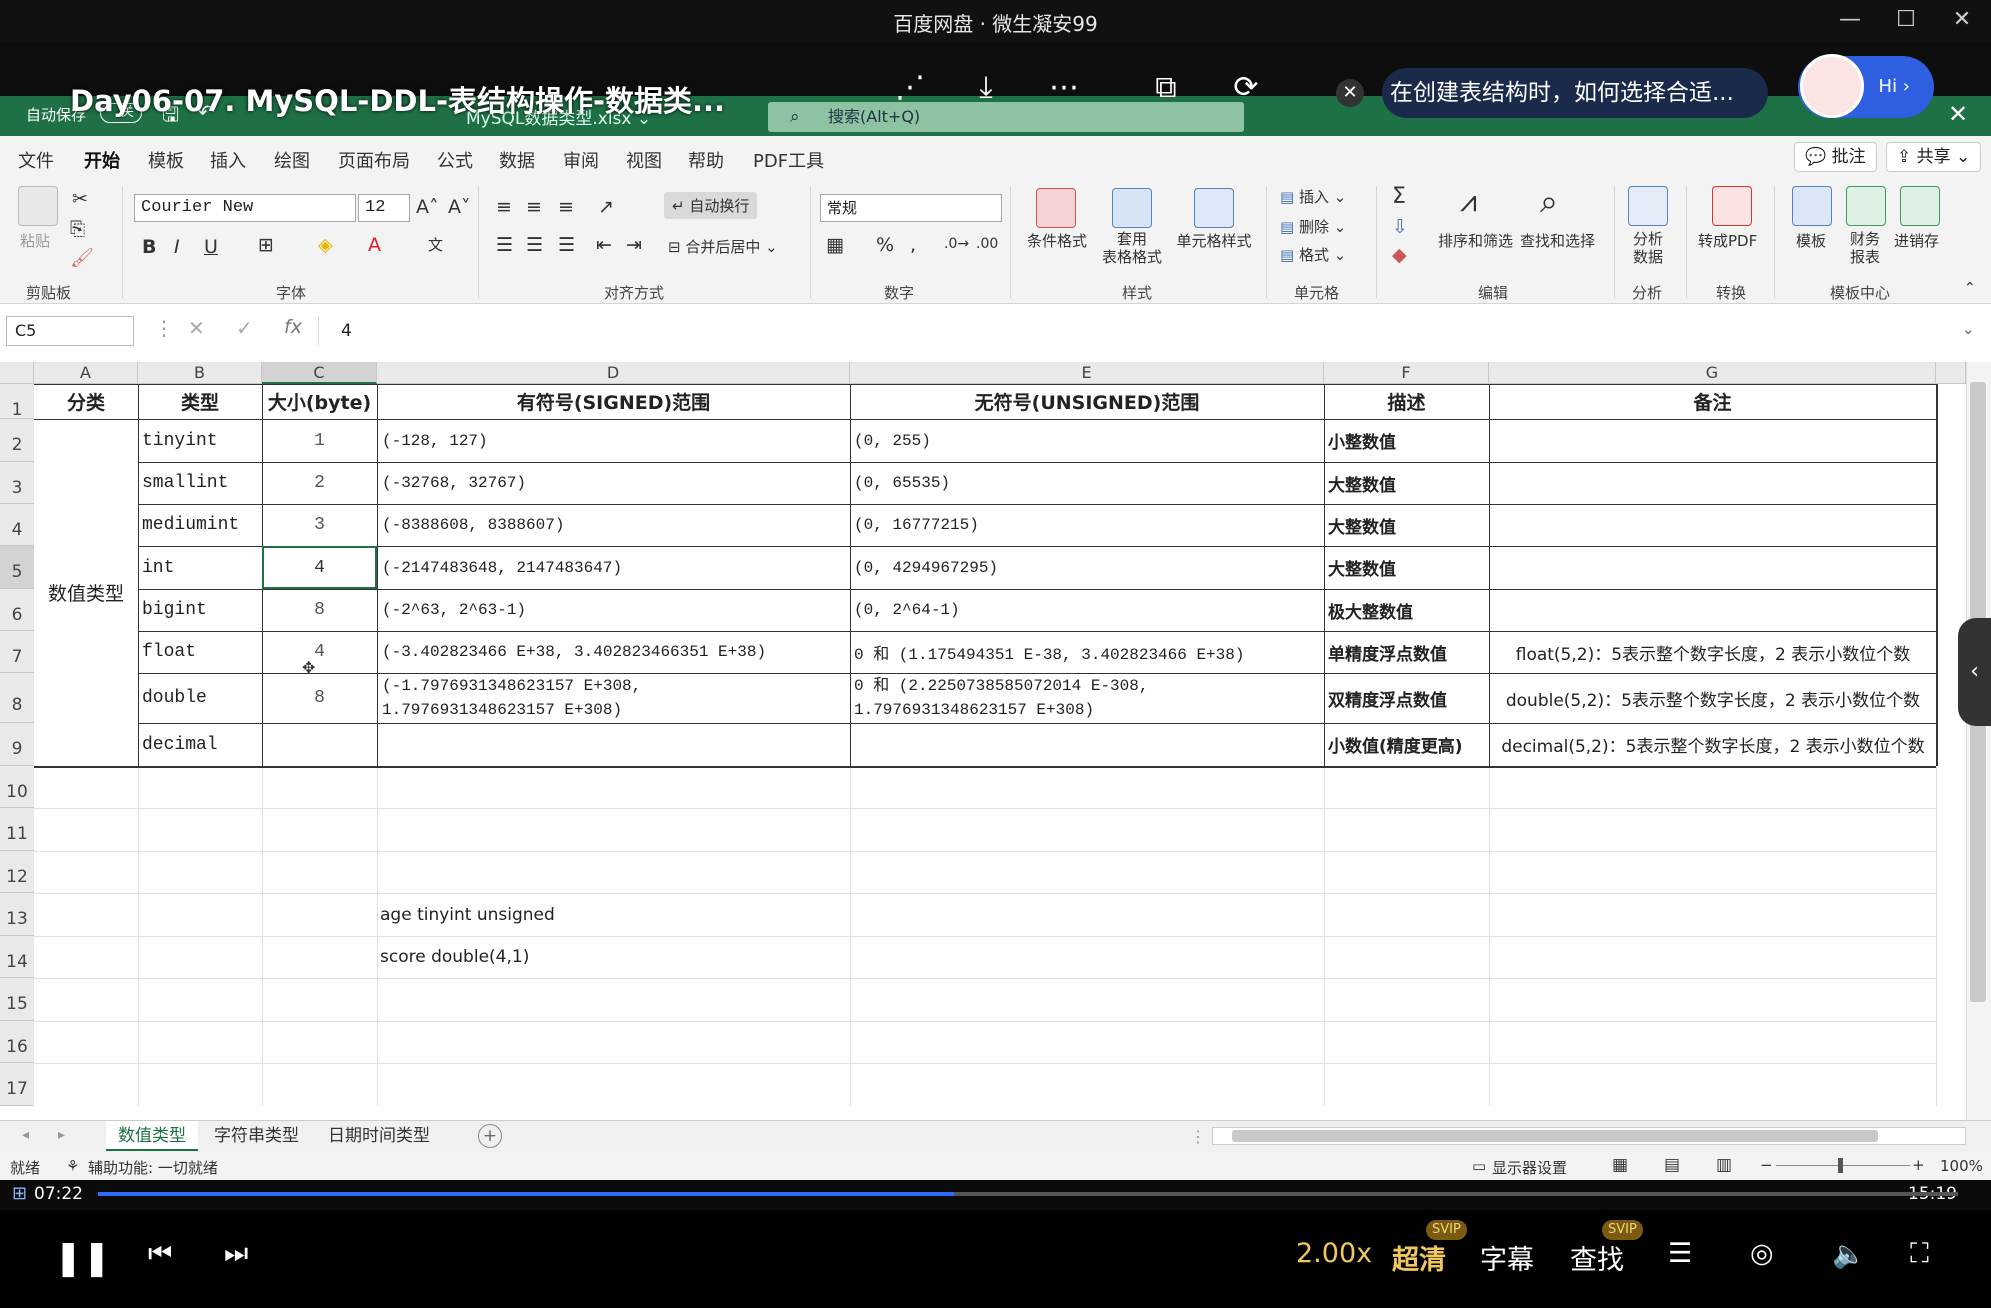 This screenshot has width=1991, height=1308. Describe the element at coordinates (293, 327) in the screenshot. I see `insert-function-icon: fx` at that location.